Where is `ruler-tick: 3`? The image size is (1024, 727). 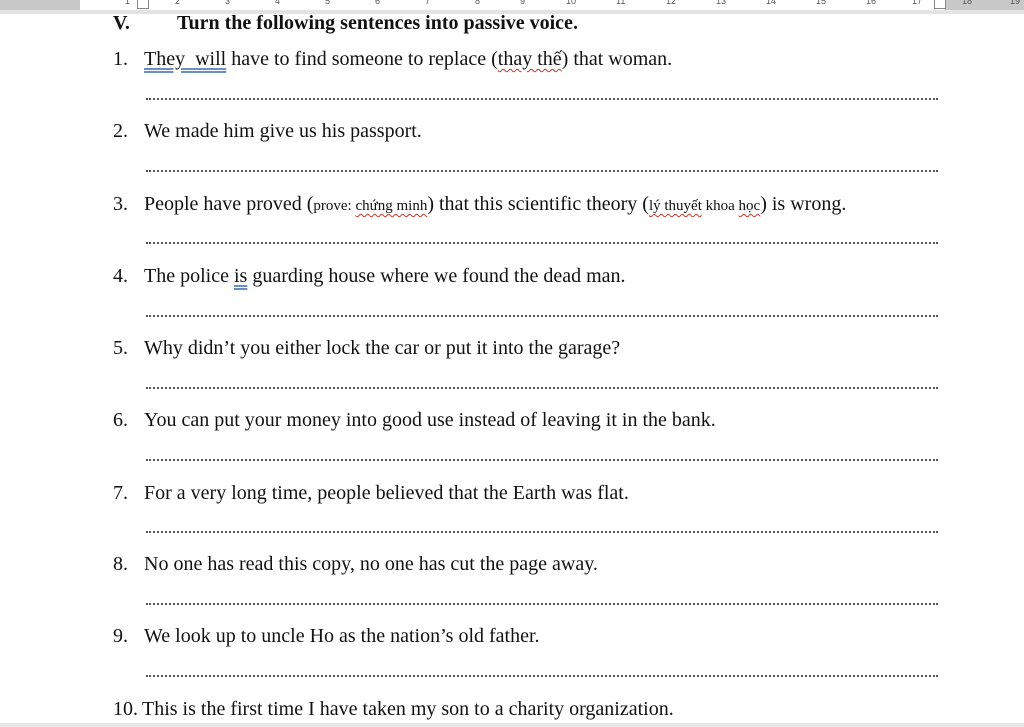
ruler-tick: 3 is located at coordinates (228, 3).